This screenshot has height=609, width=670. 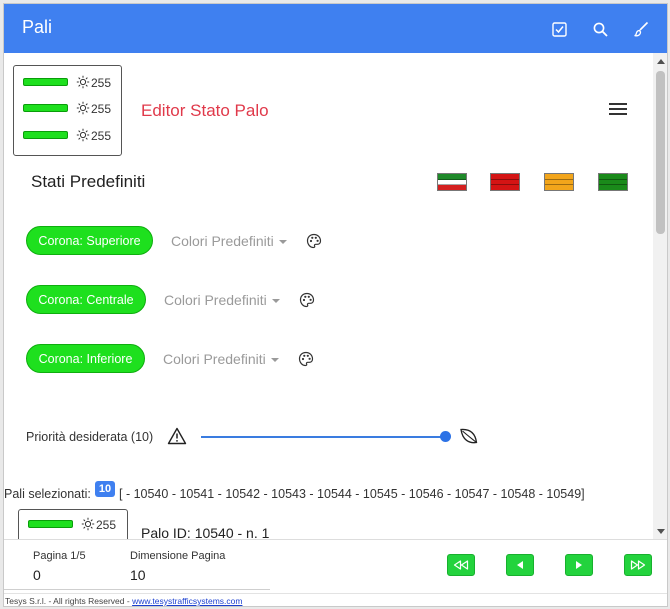 I want to click on preset-colors-dropdown-superiore: Colori Predefiniti, so click(x=229, y=241).